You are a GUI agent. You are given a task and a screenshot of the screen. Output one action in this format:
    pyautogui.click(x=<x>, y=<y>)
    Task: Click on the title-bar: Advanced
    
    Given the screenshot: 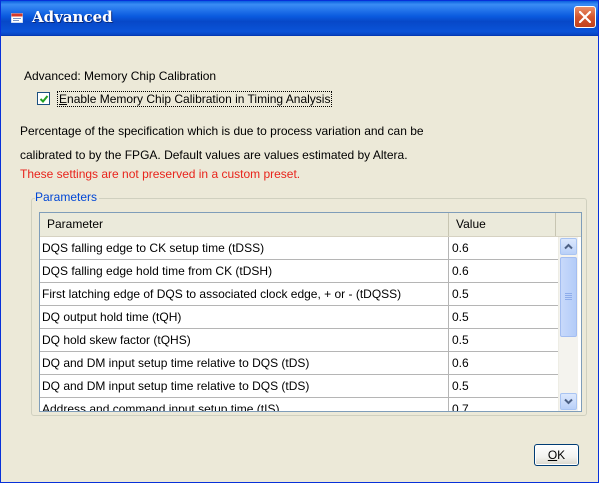 What is the action you would take?
    pyautogui.click(x=299, y=18)
    